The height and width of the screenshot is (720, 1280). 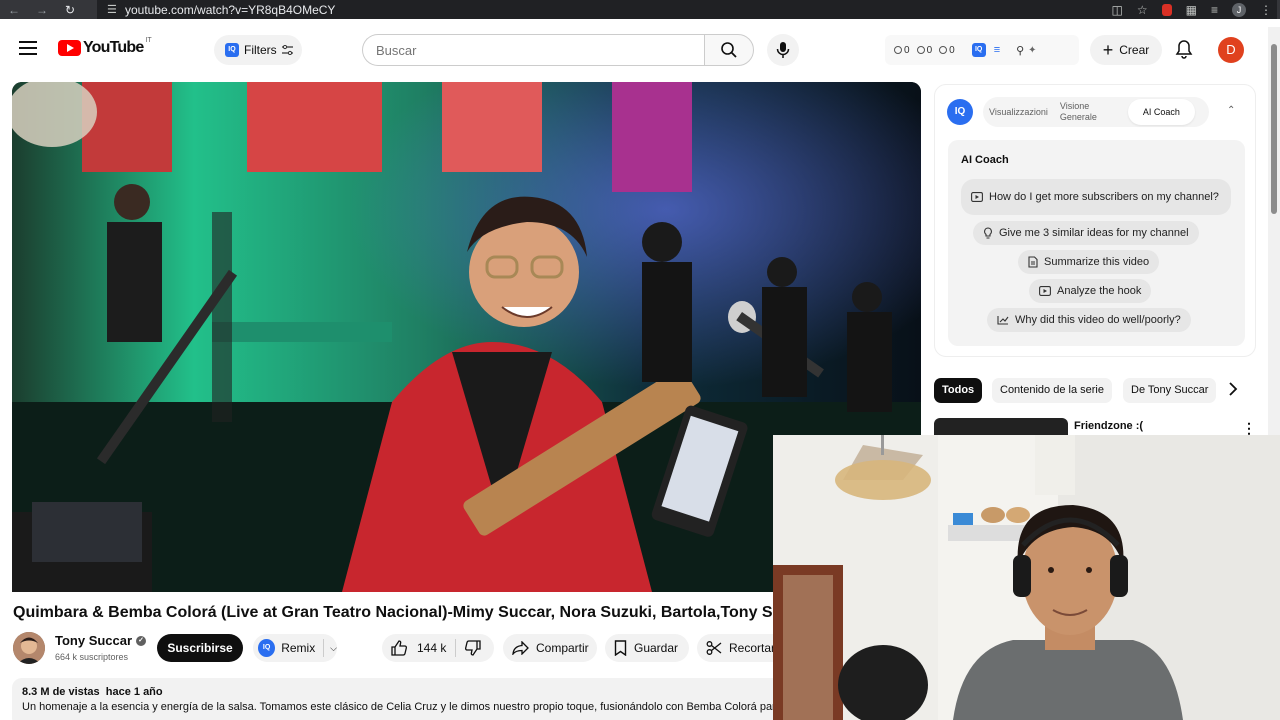 I want to click on extensions-puzzle-icon: ▦, so click(x=1191, y=10).